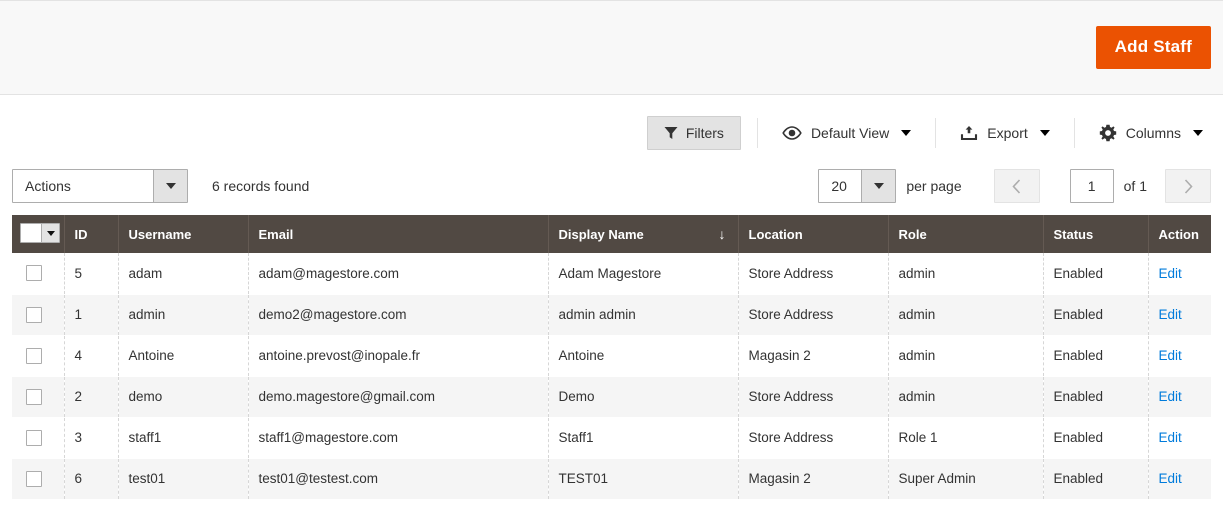  What do you see at coordinates (850, 133) in the screenshot?
I see `default-view-label: Default View` at bounding box center [850, 133].